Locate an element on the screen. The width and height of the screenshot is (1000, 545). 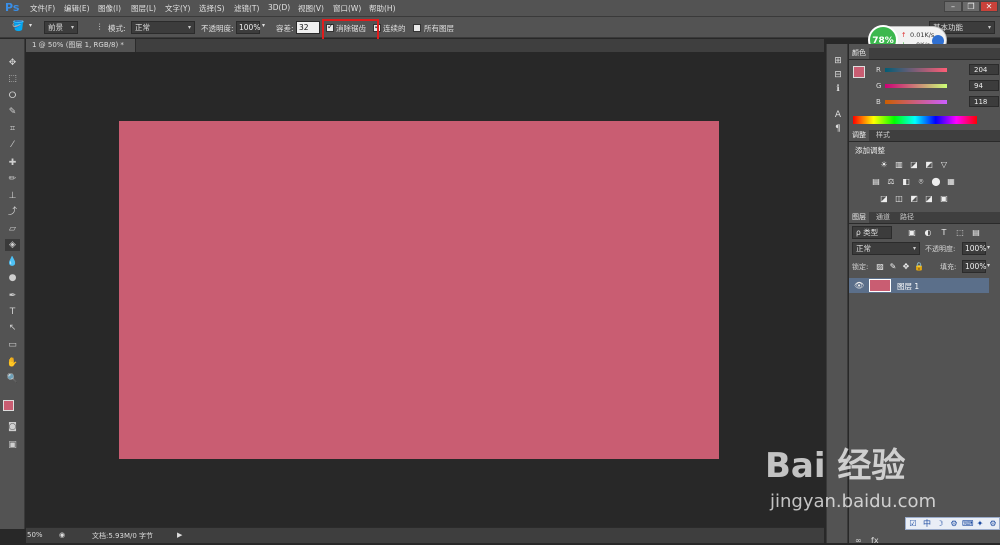
mode-select: 正常 ▾ is located at coordinates (163, 27).